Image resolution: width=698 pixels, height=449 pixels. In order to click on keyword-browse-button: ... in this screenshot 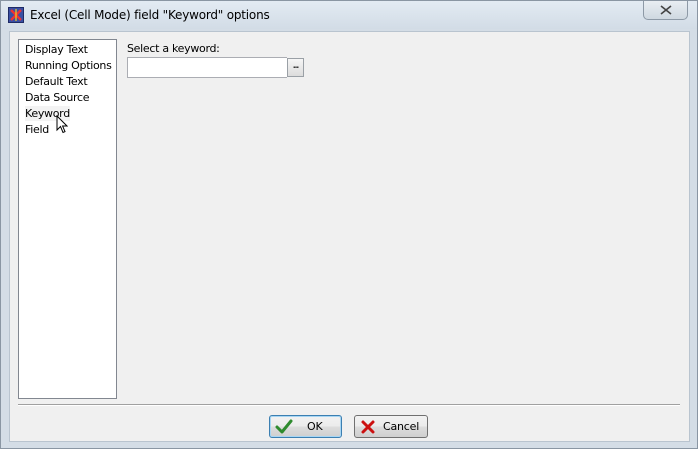, I will do `click(295, 67)`.